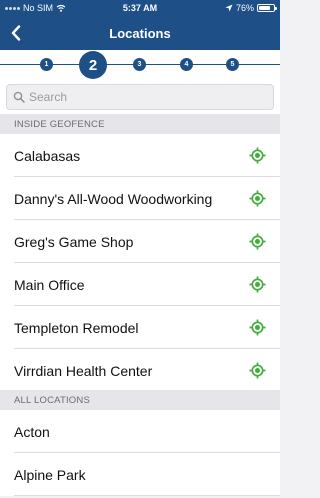 This screenshot has width=320, height=498. Describe the element at coordinates (46, 64) in the screenshot. I see `step-1: 1` at that location.